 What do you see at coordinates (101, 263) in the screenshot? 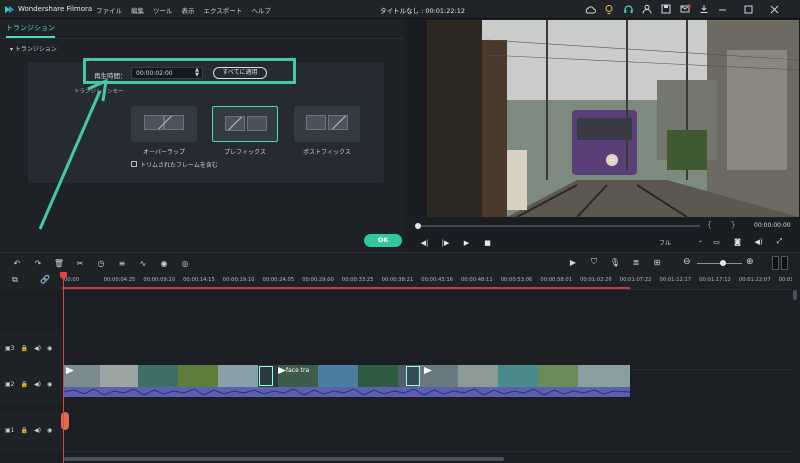
I see `speed-icon: ◷` at bounding box center [101, 263].